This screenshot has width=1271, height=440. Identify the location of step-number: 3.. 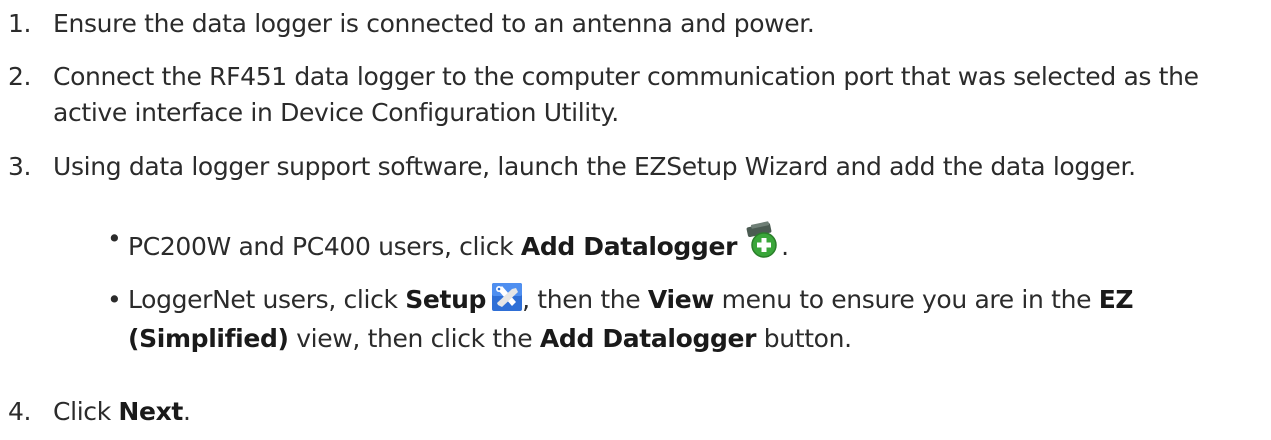
(20, 166).